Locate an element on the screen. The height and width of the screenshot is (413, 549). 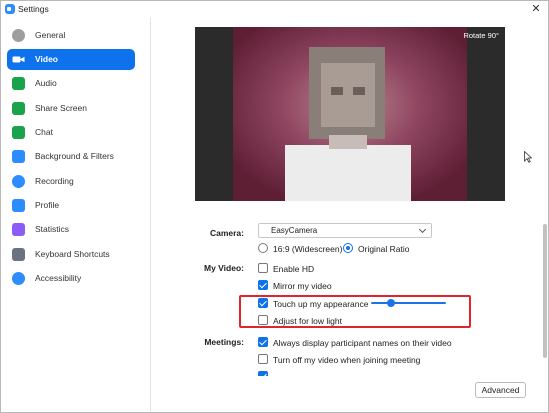
mouse-cursor-icon is located at coordinates (528, 157).